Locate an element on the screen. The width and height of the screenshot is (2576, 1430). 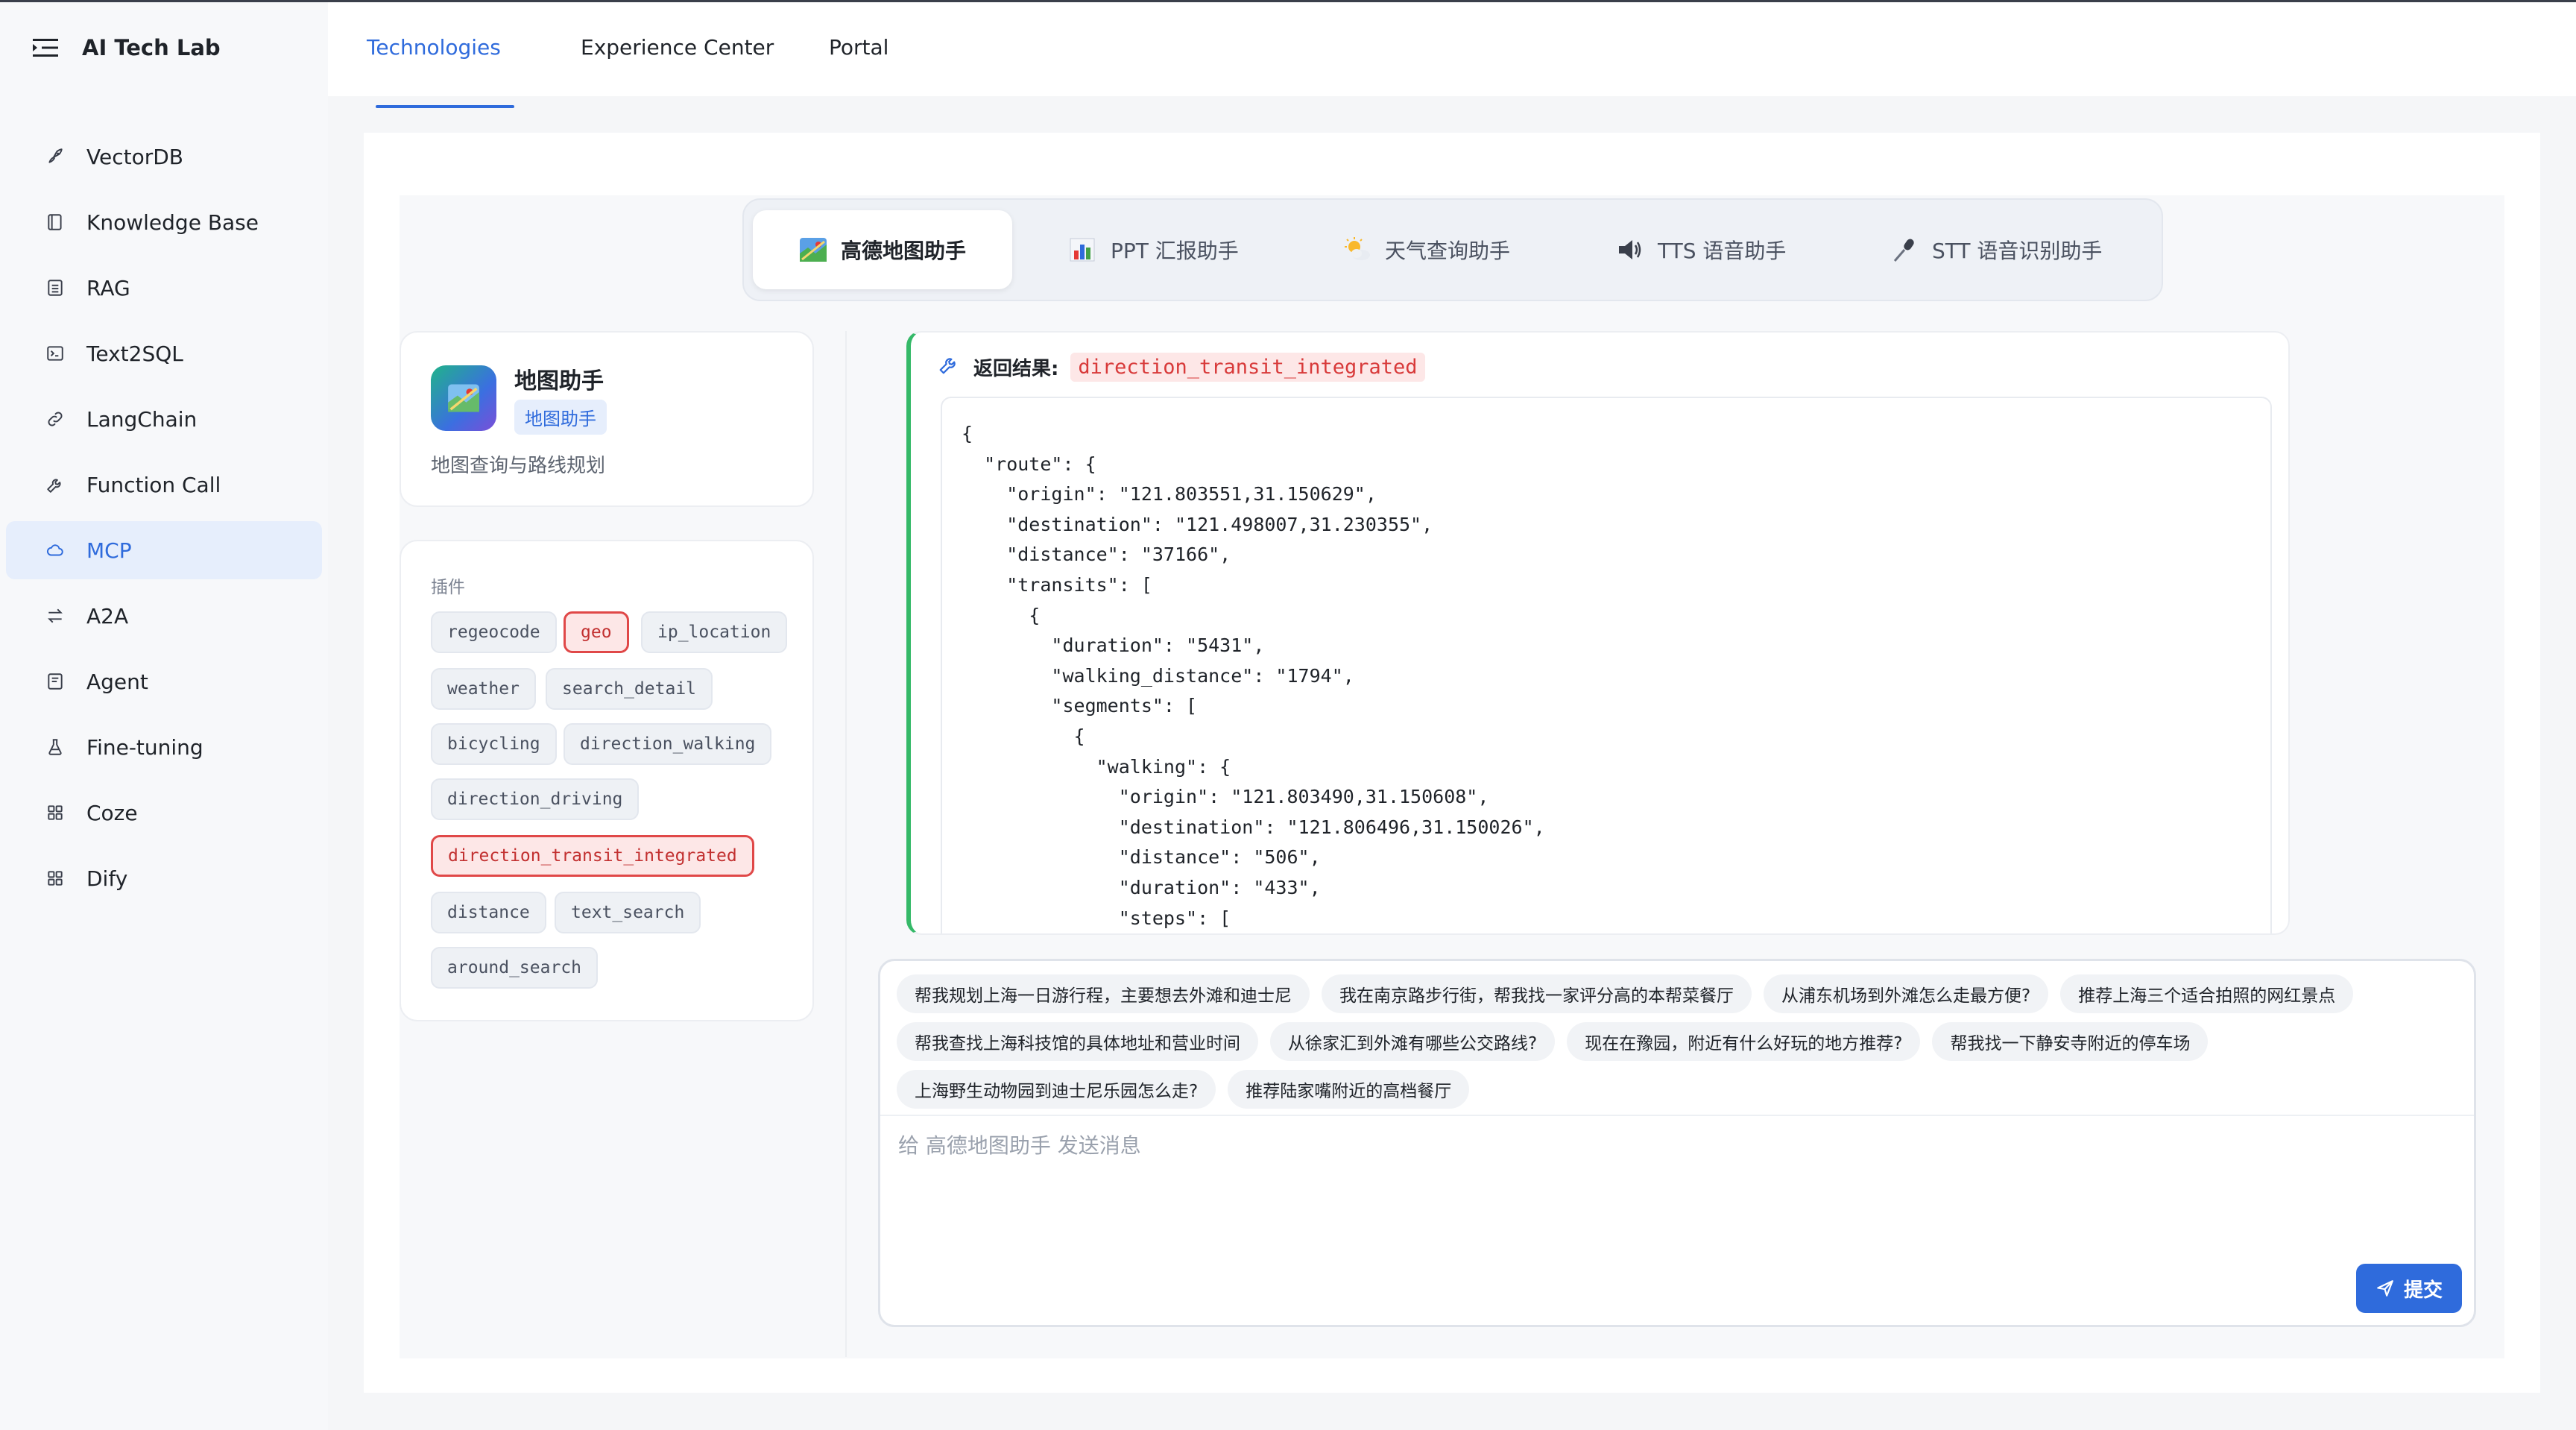
plugin-chip-regeocode: regeocode is located at coordinates (494, 632).